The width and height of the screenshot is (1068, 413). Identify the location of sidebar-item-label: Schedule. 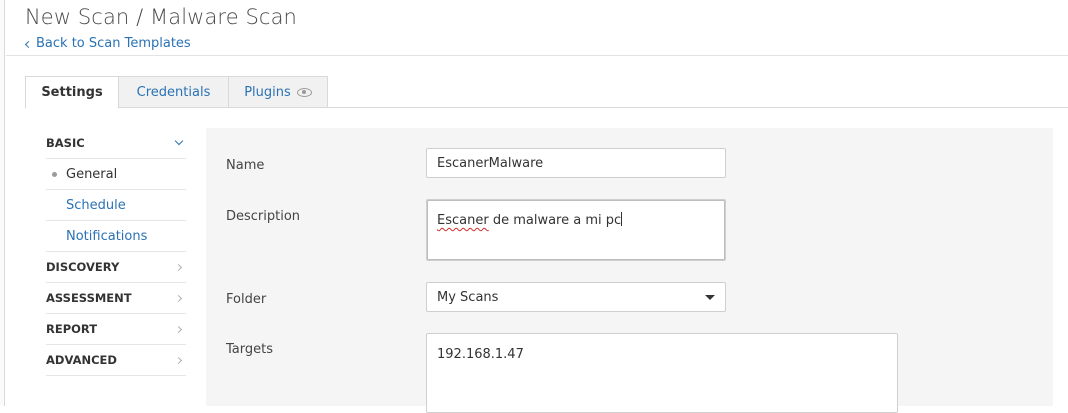
(96, 205).